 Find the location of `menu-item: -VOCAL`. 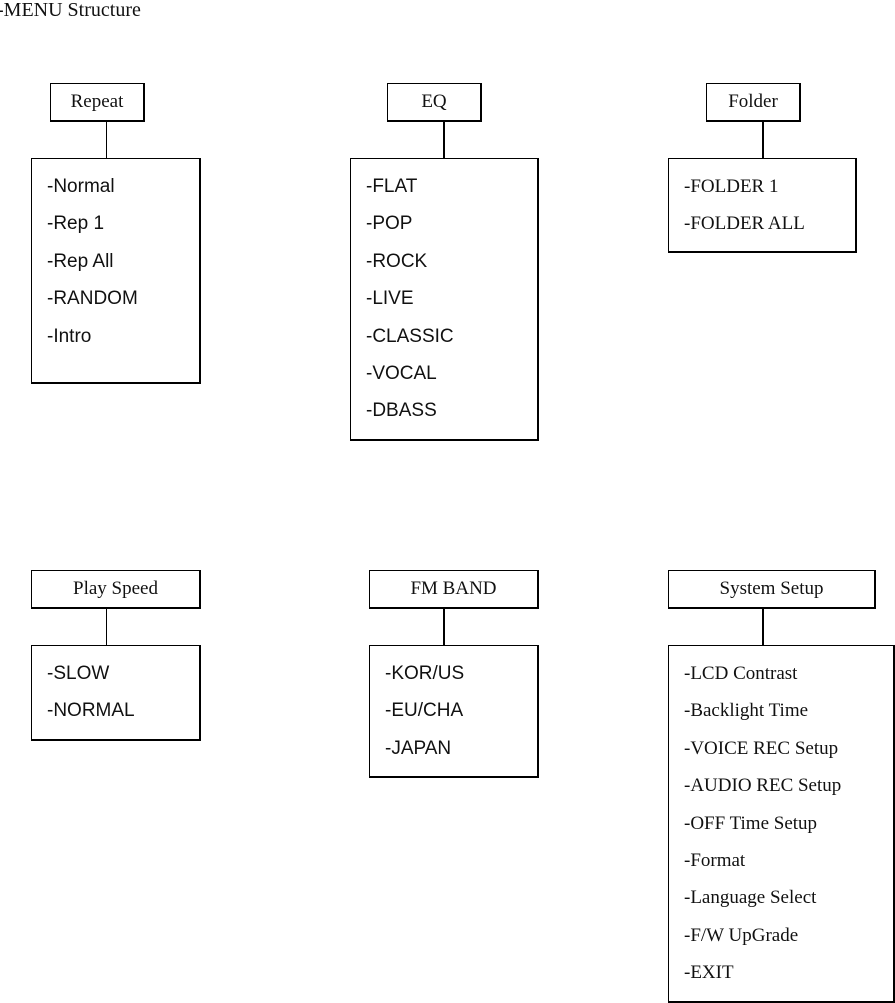

menu-item: -VOCAL is located at coordinates (401, 373).